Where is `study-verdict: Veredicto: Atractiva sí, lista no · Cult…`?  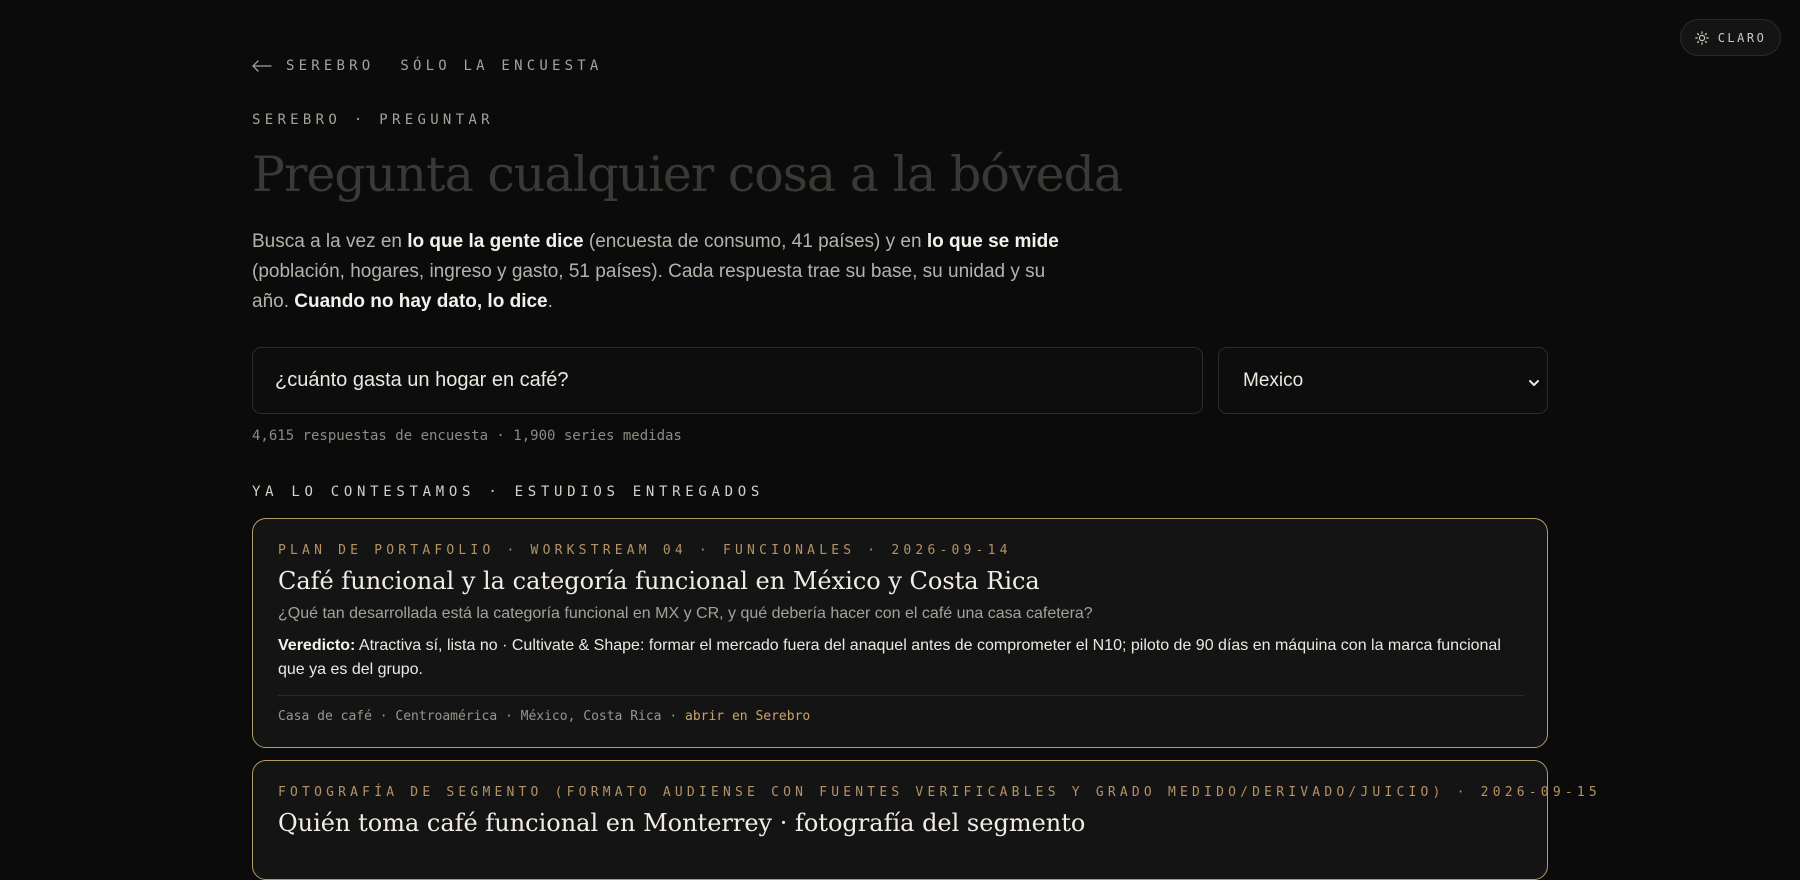 study-verdict: Veredicto: Atractiva sí, lista no · Cult… is located at coordinates (901, 658).